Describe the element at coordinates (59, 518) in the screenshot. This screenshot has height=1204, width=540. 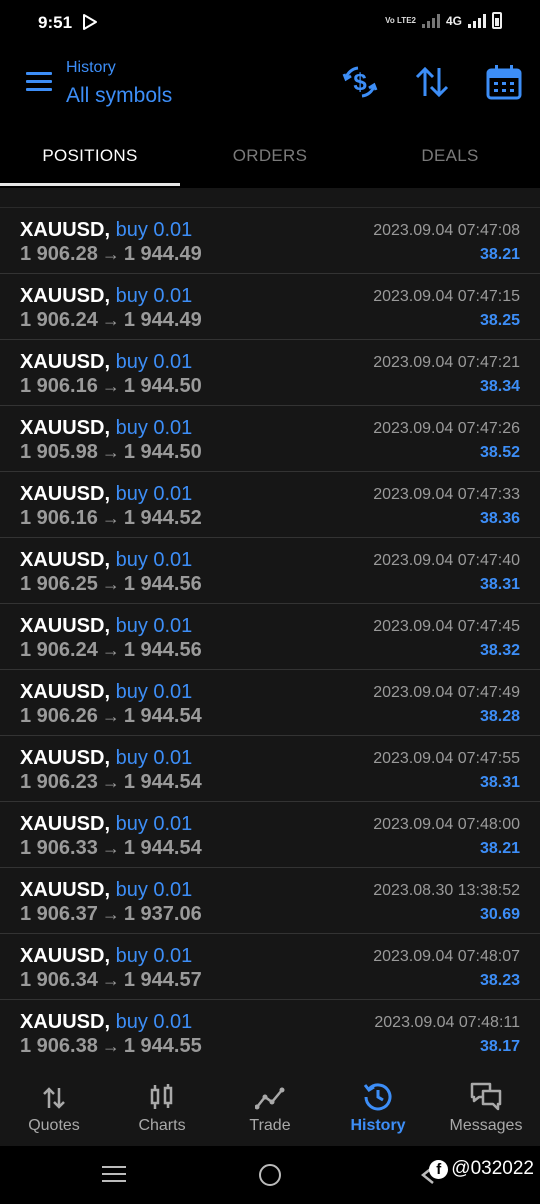
I see `open-price: 1 906.16` at that location.